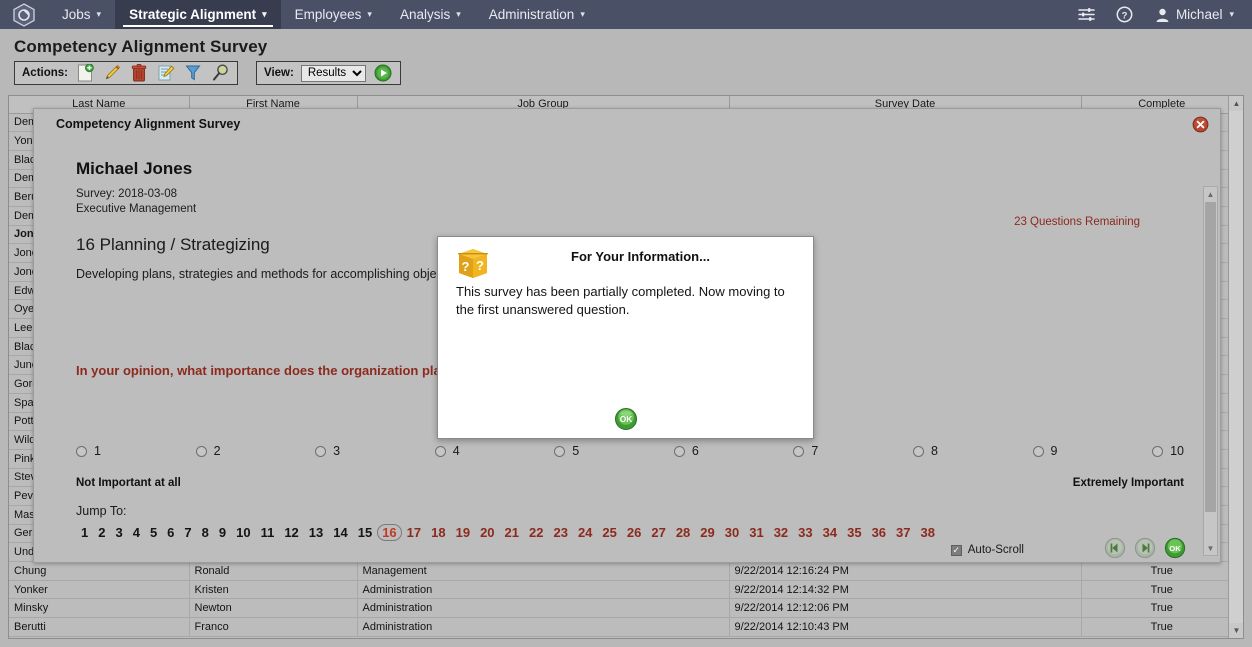 Image resolution: width=1252 pixels, height=647 pixels. What do you see at coordinates (830, 532) in the screenshot?
I see `jump-to-number-34: 34` at bounding box center [830, 532].